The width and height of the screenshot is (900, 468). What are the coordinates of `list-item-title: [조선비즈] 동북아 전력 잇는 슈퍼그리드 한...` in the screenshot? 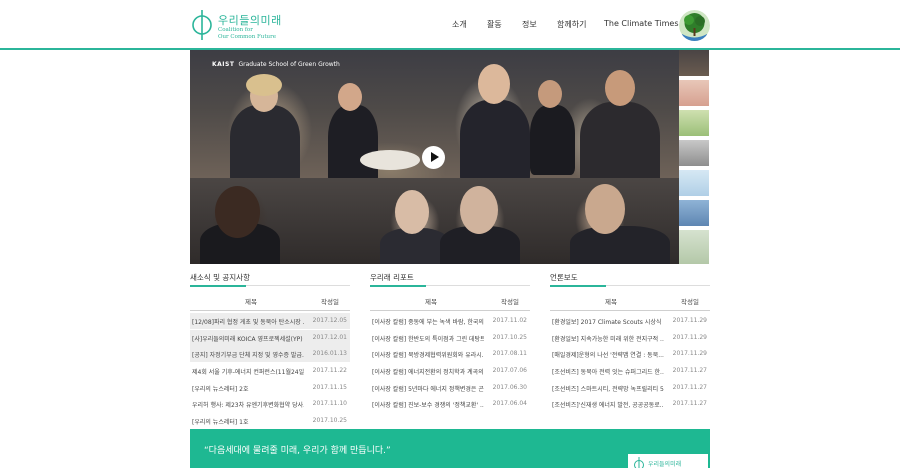 It's located at (608, 371).